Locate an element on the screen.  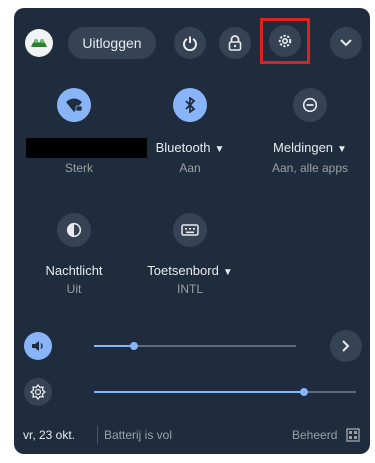
brightness-icon is located at coordinates (38, 392).